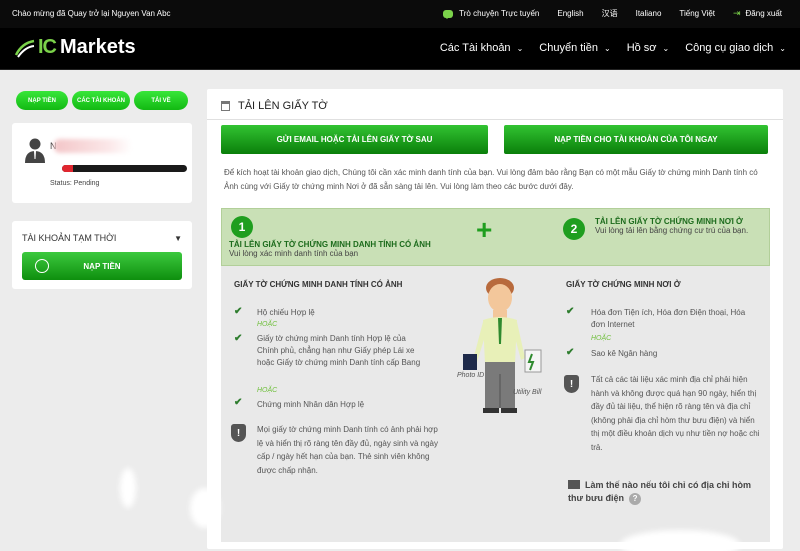  I want to click on bank-statement-item: Sao kê Ngân hàng, so click(624, 353).